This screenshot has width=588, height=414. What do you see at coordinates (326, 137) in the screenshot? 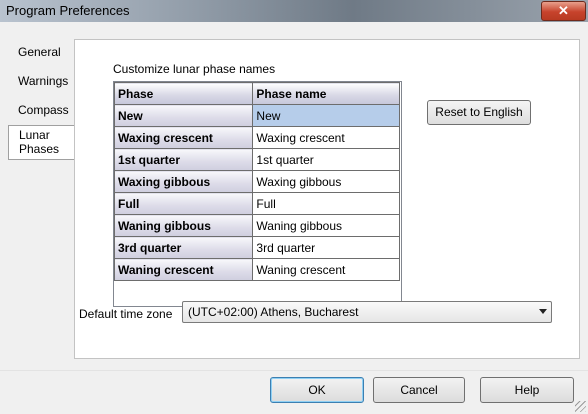
I see `phase-name-cell: Waxing crescent` at bounding box center [326, 137].